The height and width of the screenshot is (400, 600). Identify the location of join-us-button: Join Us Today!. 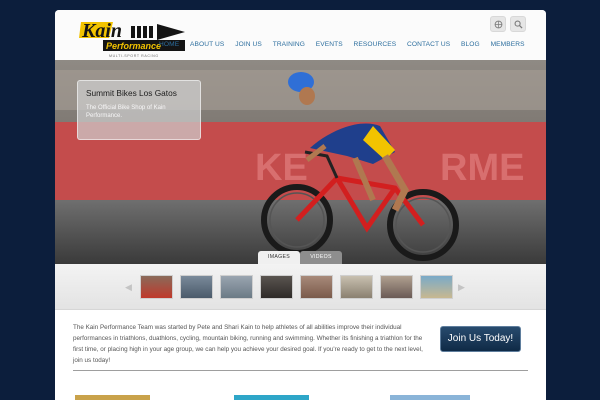
(480, 339).